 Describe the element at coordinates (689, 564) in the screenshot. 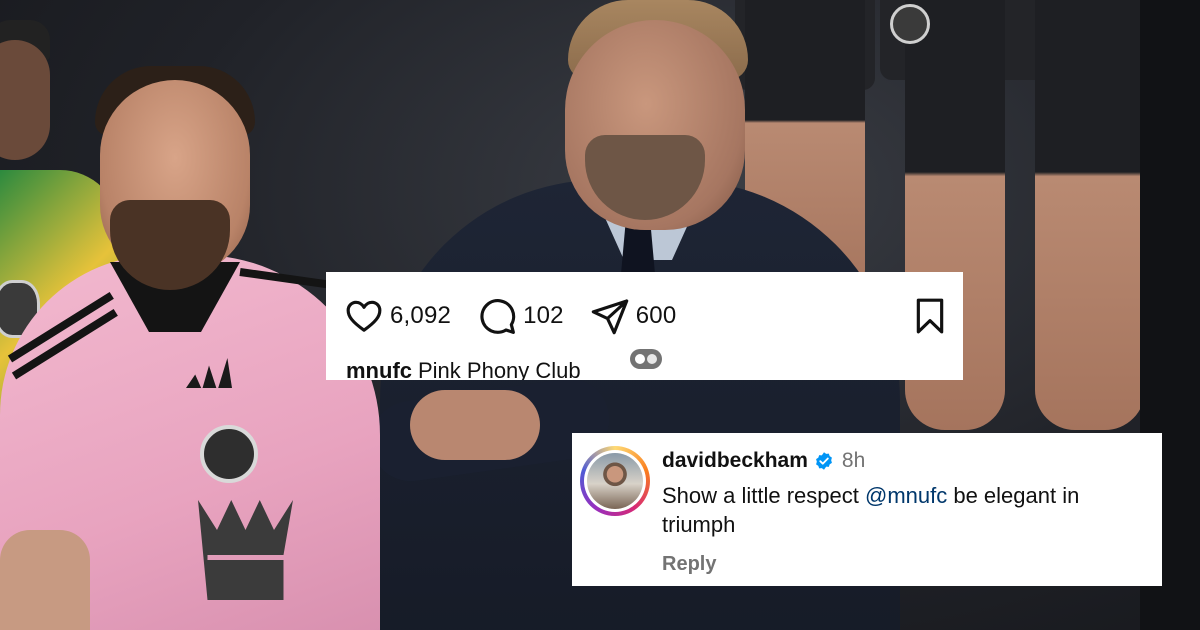

I see `reply-button: Reply` at that location.